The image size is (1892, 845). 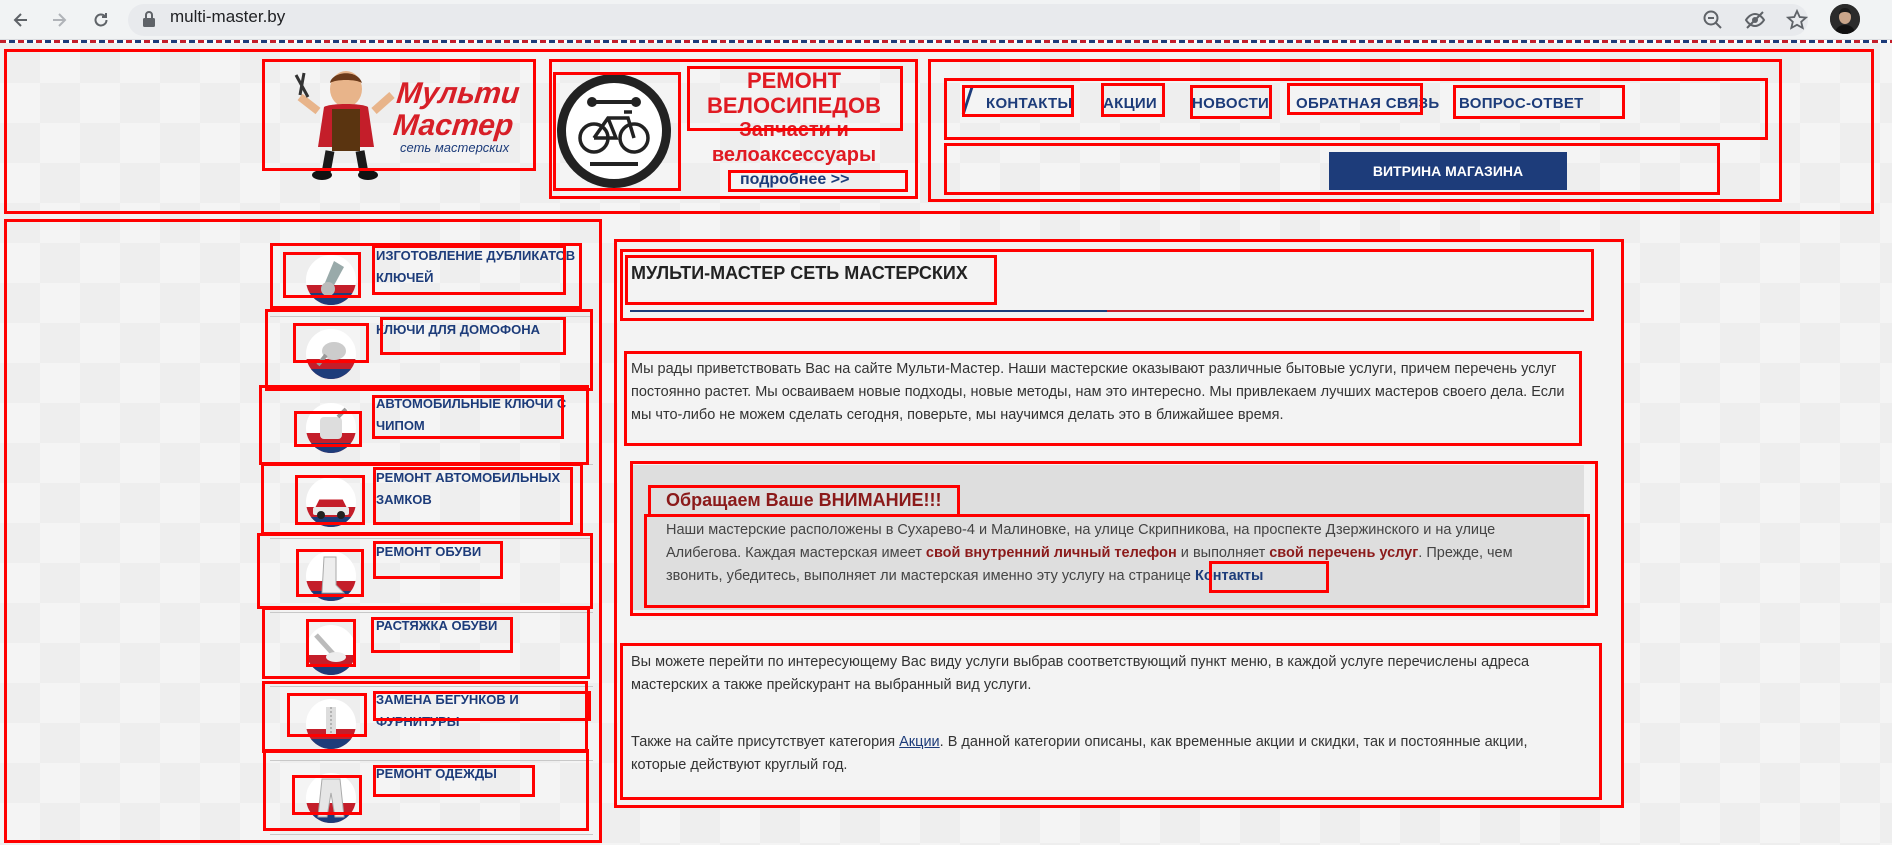 What do you see at coordinates (1845, 19) in the screenshot?
I see `profile-avatar` at bounding box center [1845, 19].